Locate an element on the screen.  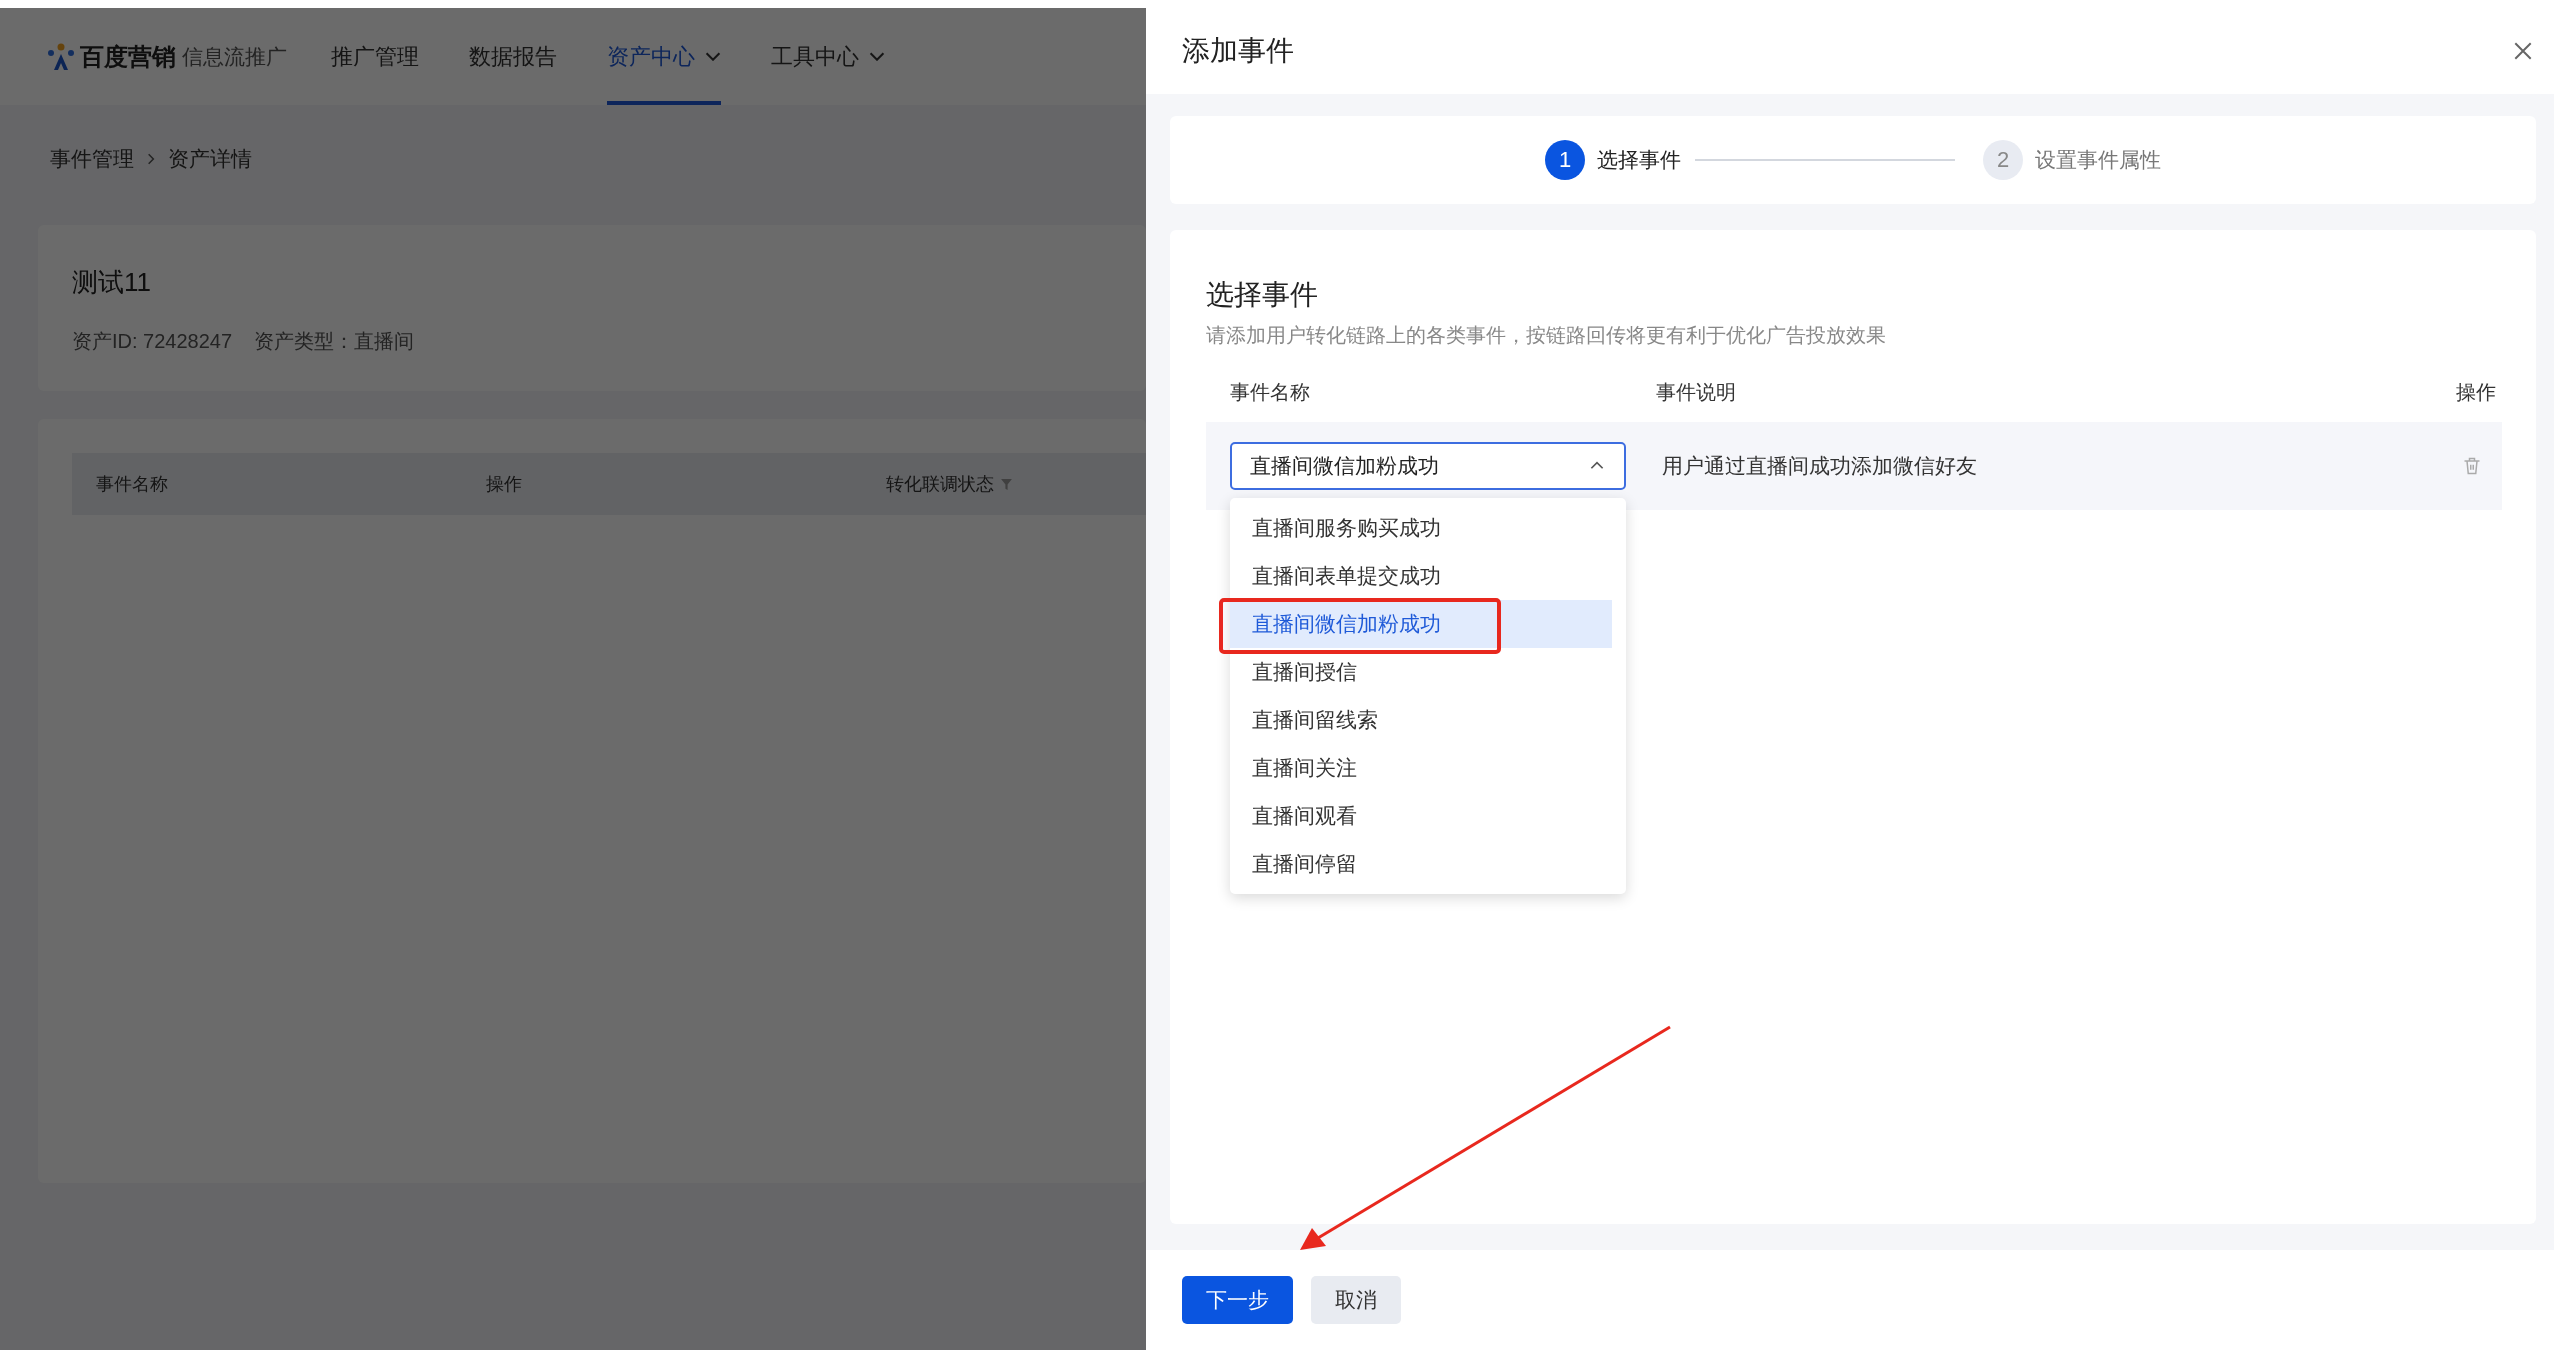
event-description: 用户通过直播间成功添加微信好友 is located at coordinates (1820, 466).